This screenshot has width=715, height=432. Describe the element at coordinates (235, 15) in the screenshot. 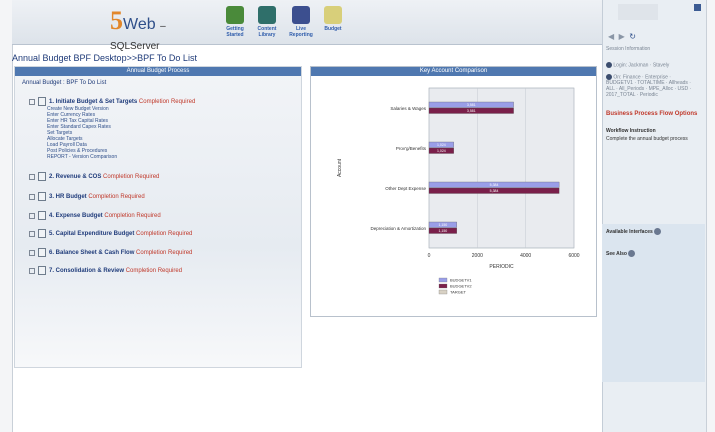

I see `house-icon` at that location.